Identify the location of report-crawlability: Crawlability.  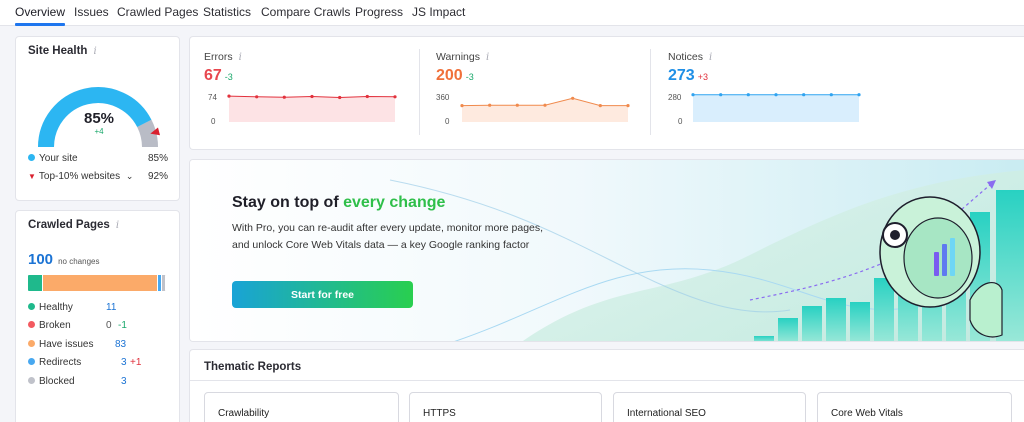
(301, 407).